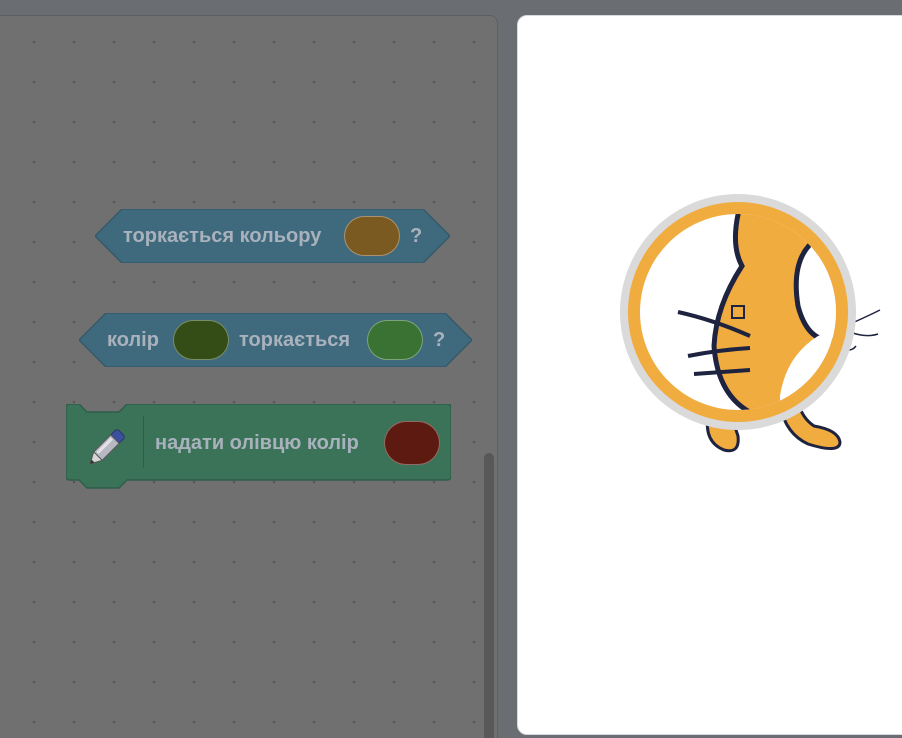 This screenshot has height=738, width=902. What do you see at coordinates (143, 442) in the screenshot?
I see `pen-block-divider` at bounding box center [143, 442].